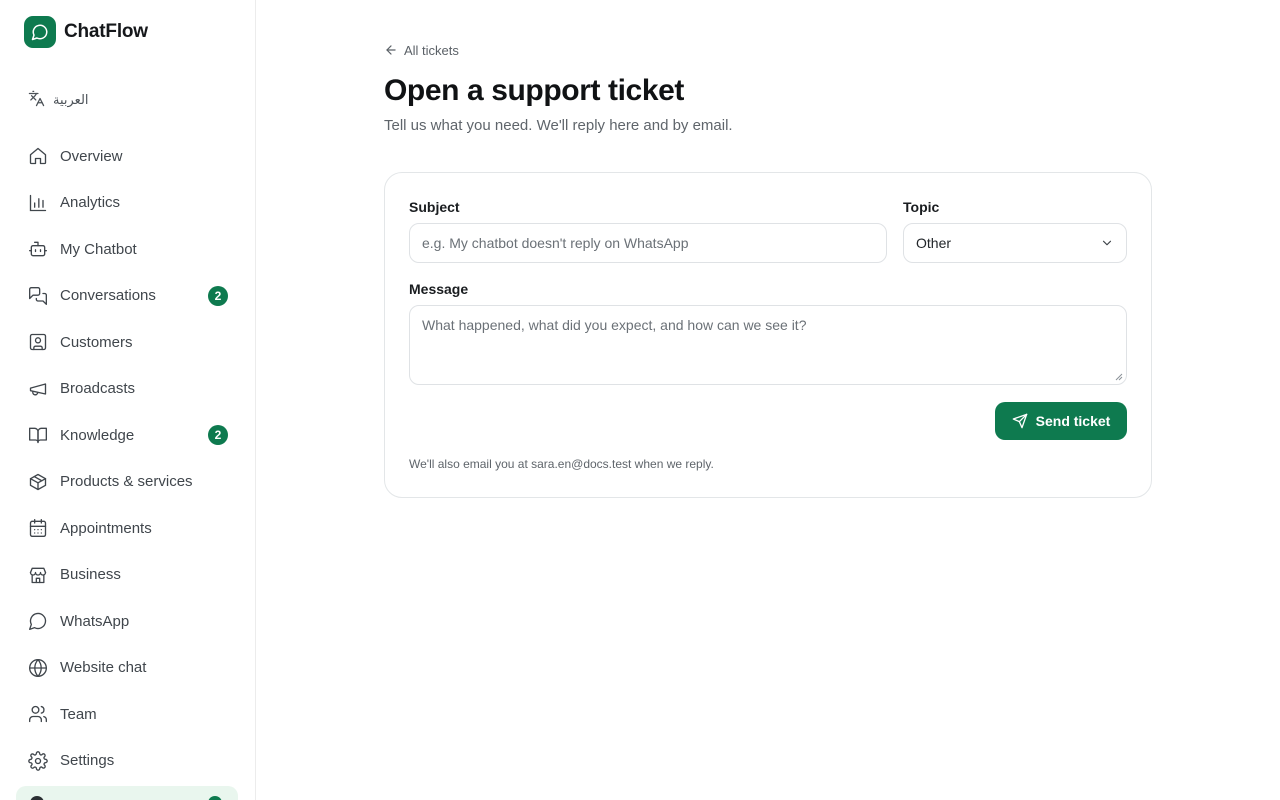 The height and width of the screenshot is (800, 1280). I want to click on sidebar-item-settings: Settings, so click(128, 761).